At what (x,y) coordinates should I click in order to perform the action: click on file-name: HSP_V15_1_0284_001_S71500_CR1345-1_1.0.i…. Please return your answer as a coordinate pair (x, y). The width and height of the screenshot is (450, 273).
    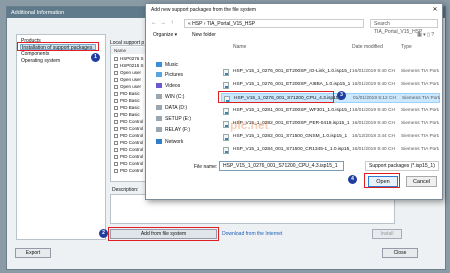
    Looking at the image, I should click on (292, 149).